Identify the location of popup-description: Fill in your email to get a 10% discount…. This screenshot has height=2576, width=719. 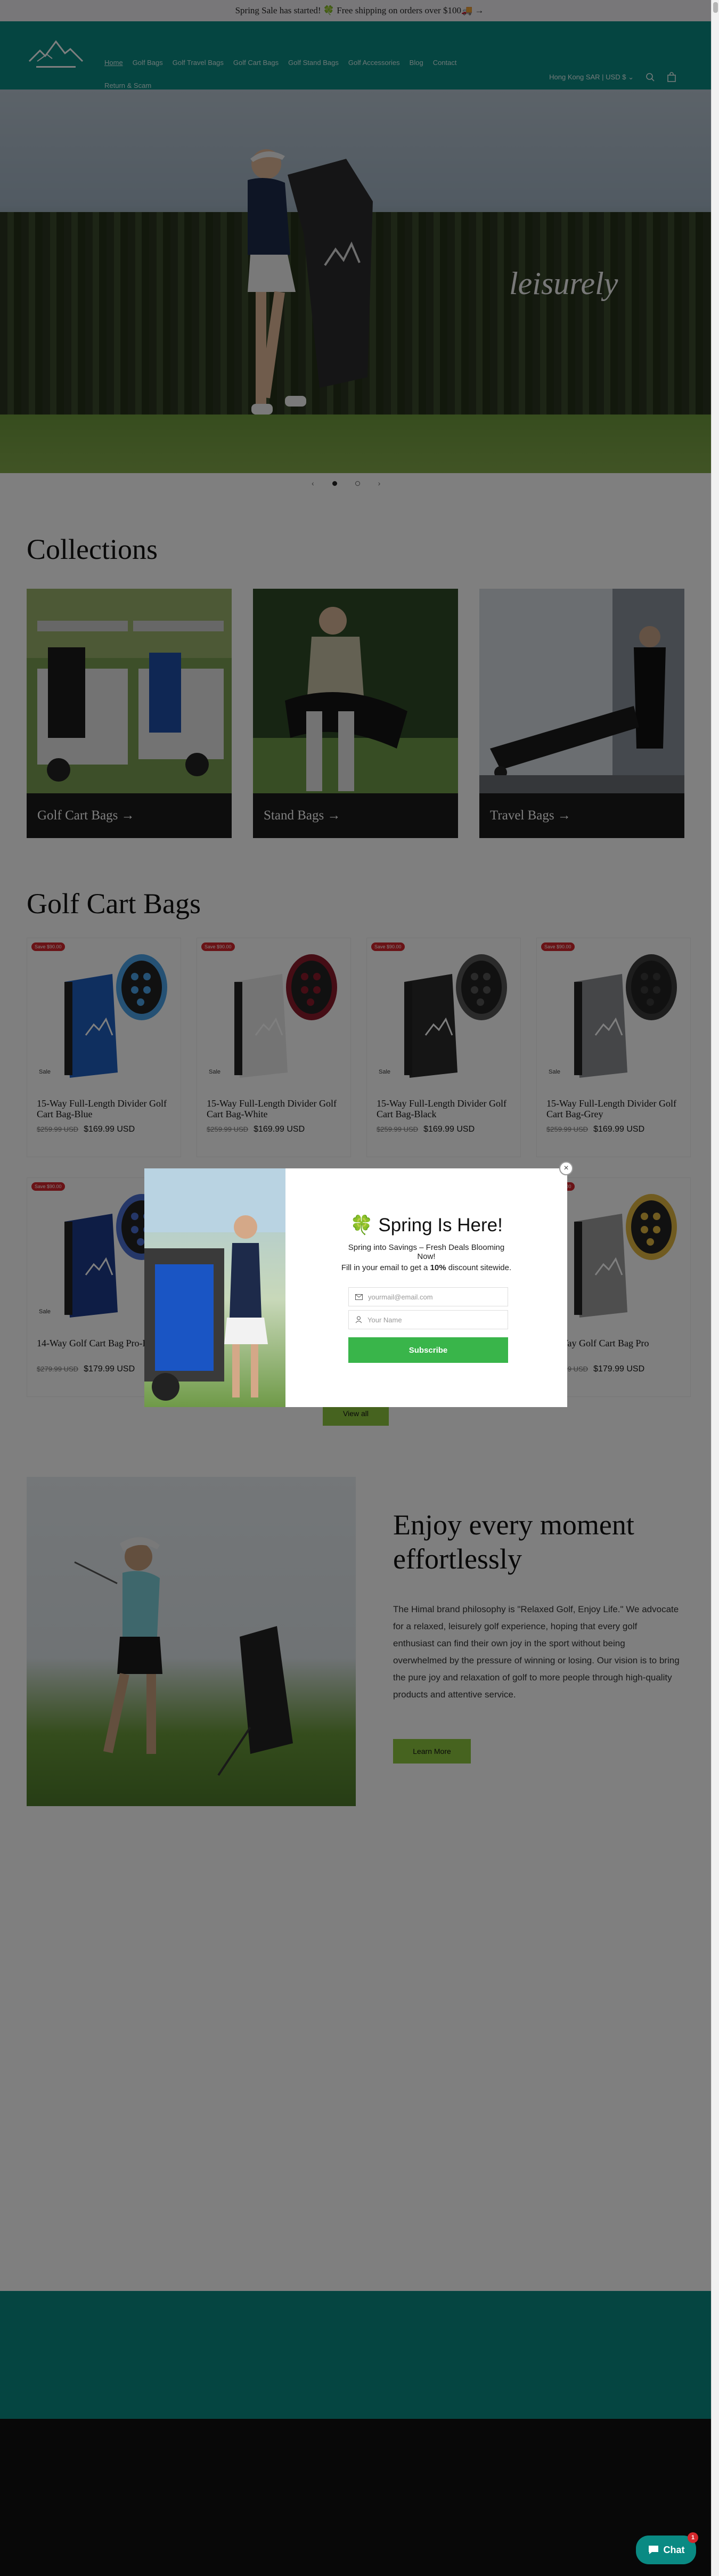
(426, 1267).